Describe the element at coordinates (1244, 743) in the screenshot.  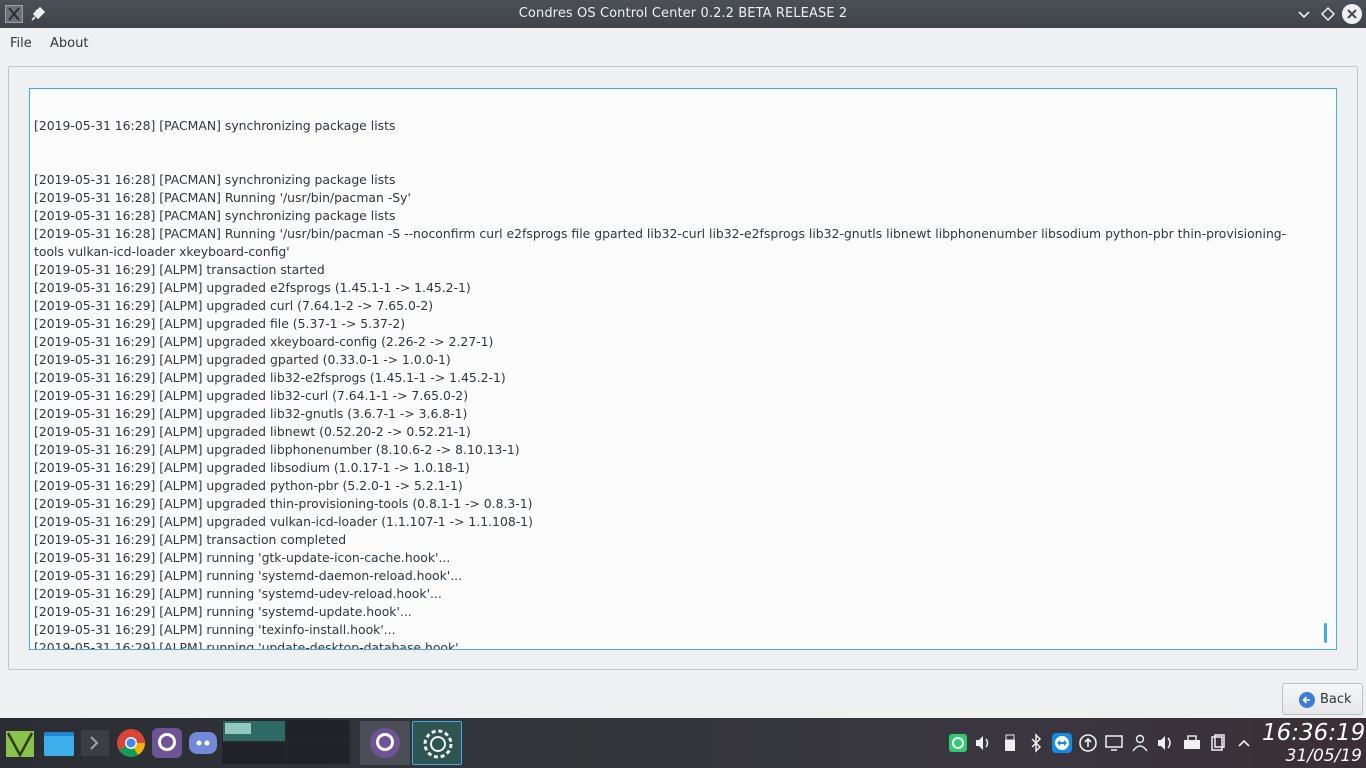
I see `expand-tray-icon` at that location.